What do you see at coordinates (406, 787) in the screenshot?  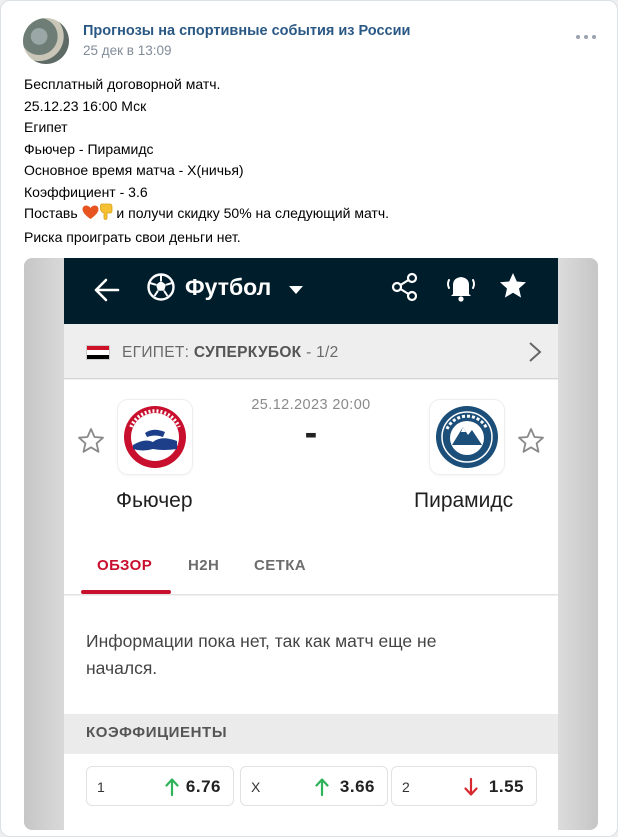 I see `odd-label: 2` at bounding box center [406, 787].